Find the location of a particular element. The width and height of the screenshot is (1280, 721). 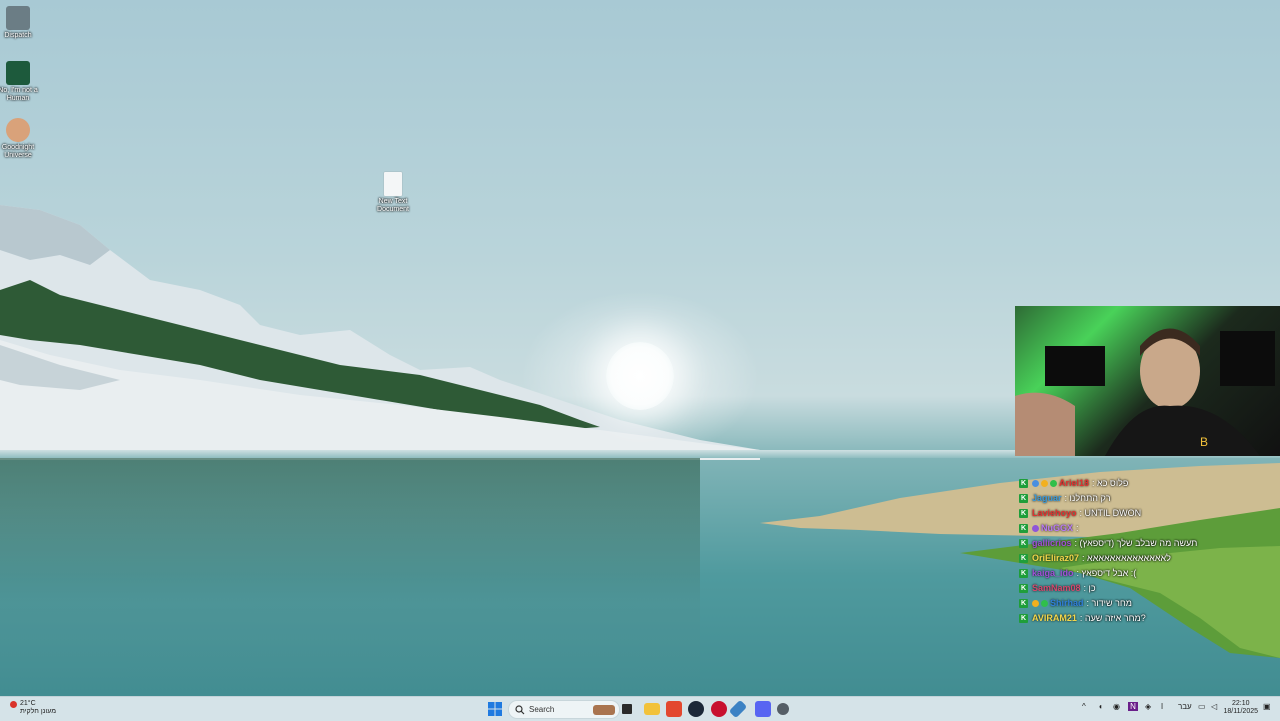

chat-username: Ariel18 is located at coordinates (1074, 483).